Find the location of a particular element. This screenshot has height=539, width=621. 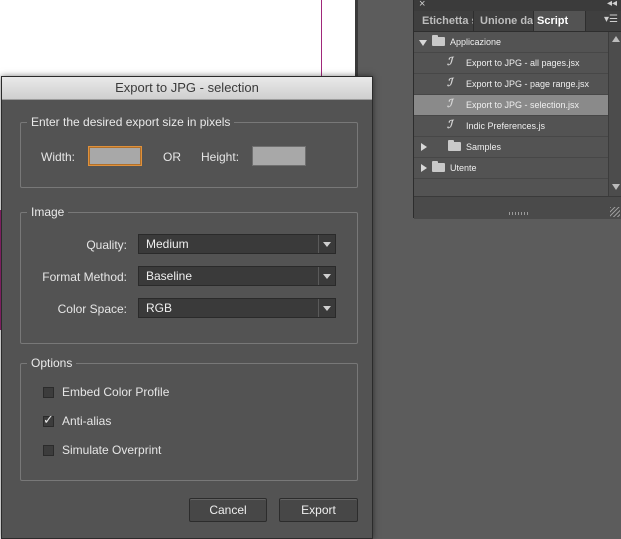

close-icon: × is located at coordinates (422, 5).